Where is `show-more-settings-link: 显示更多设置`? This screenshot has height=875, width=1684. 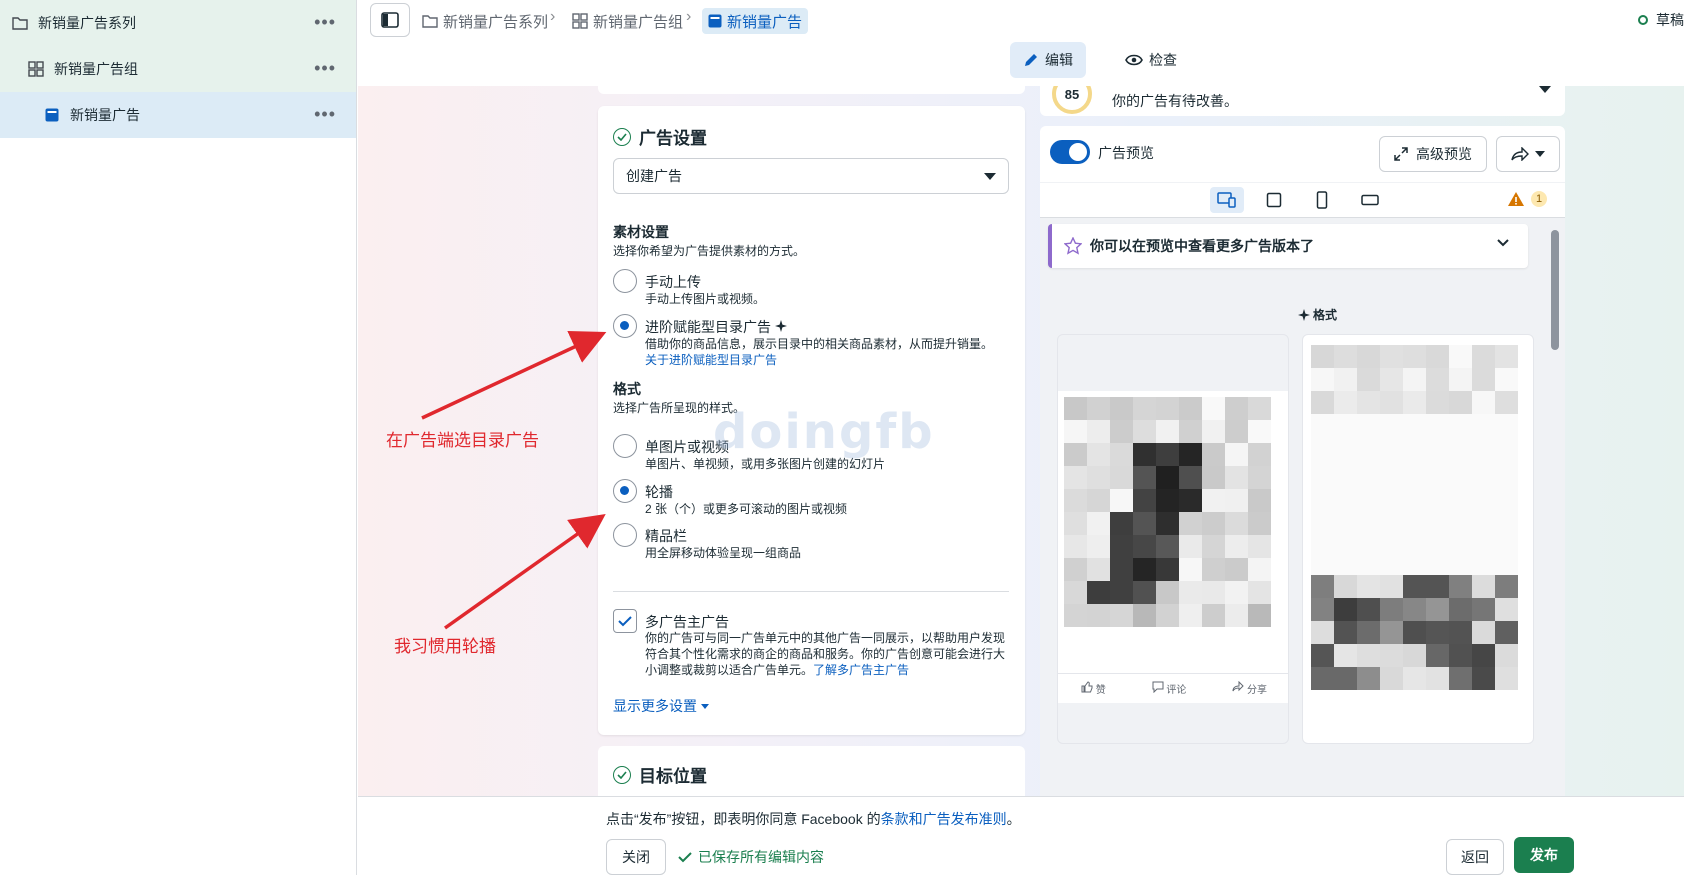 show-more-settings-link: 显示更多设置 is located at coordinates (661, 706).